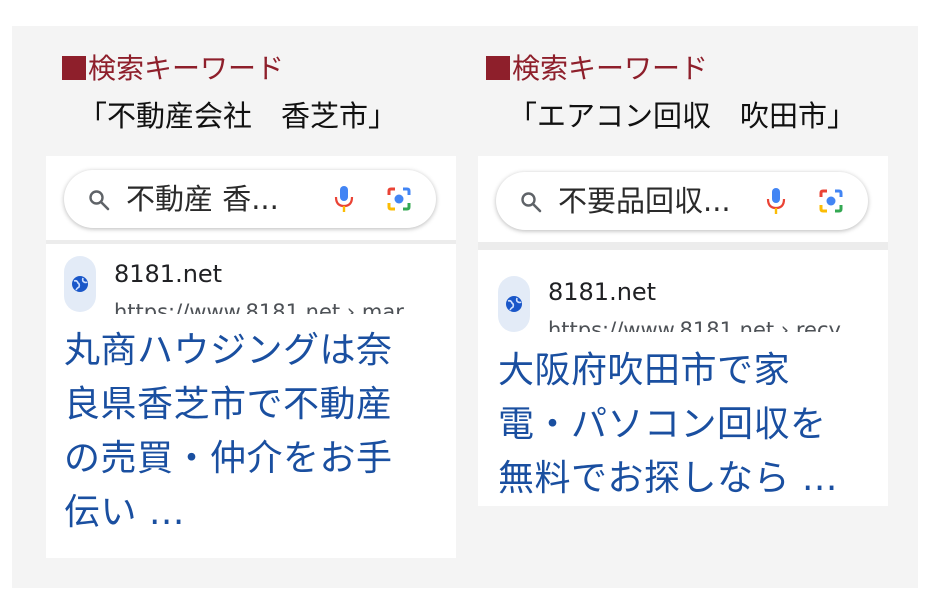 This screenshot has height=611, width=950. I want to click on site-url: https://www.8181.net › mar, so click(264, 307).